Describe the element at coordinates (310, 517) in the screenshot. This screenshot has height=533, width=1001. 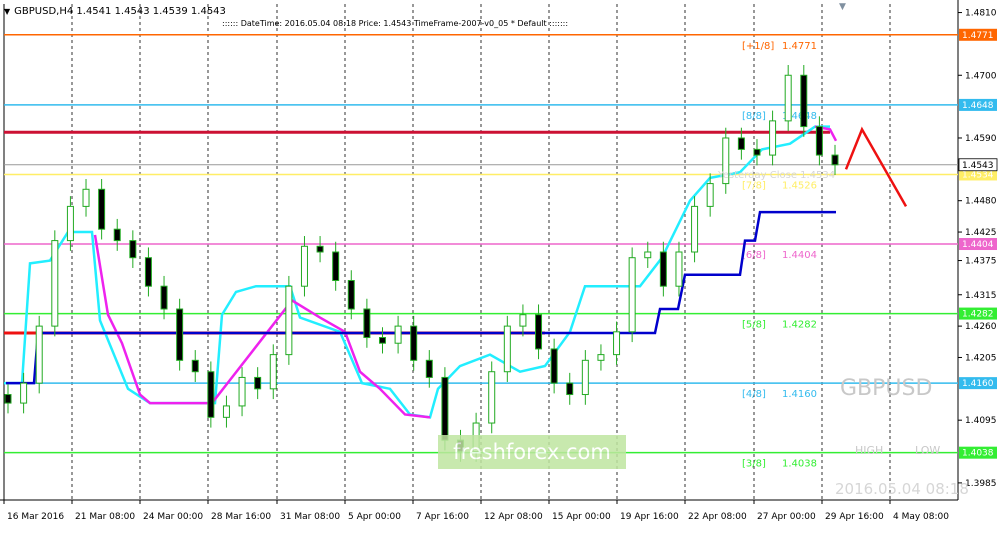
I see `time-axis-label: 31 Mar 08:00` at that location.